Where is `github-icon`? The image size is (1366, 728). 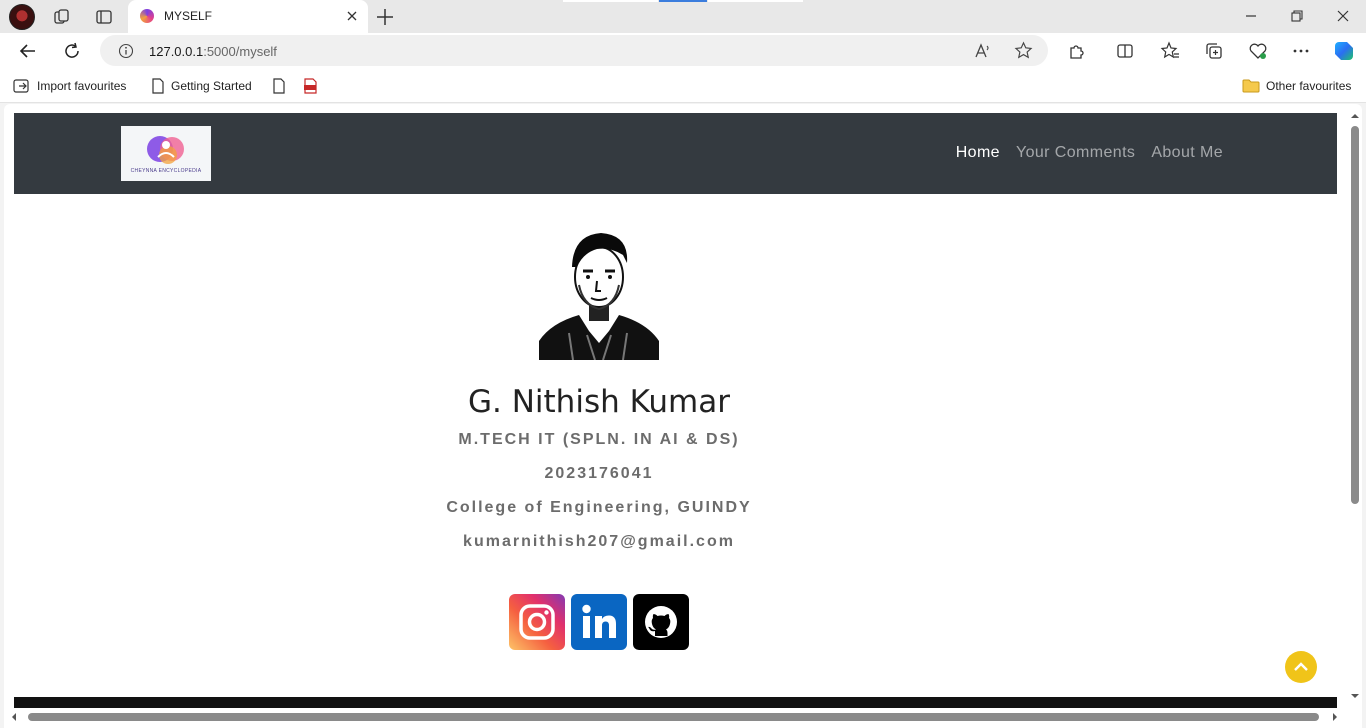
github-icon is located at coordinates (661, 622).